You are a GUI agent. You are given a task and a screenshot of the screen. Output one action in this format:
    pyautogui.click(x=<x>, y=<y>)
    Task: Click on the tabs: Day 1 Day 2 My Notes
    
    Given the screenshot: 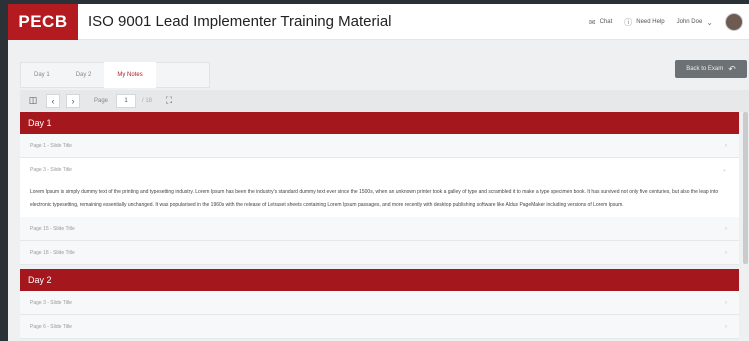 What is the action you would take?
    pyautogui.click(x=115, y=75)
    